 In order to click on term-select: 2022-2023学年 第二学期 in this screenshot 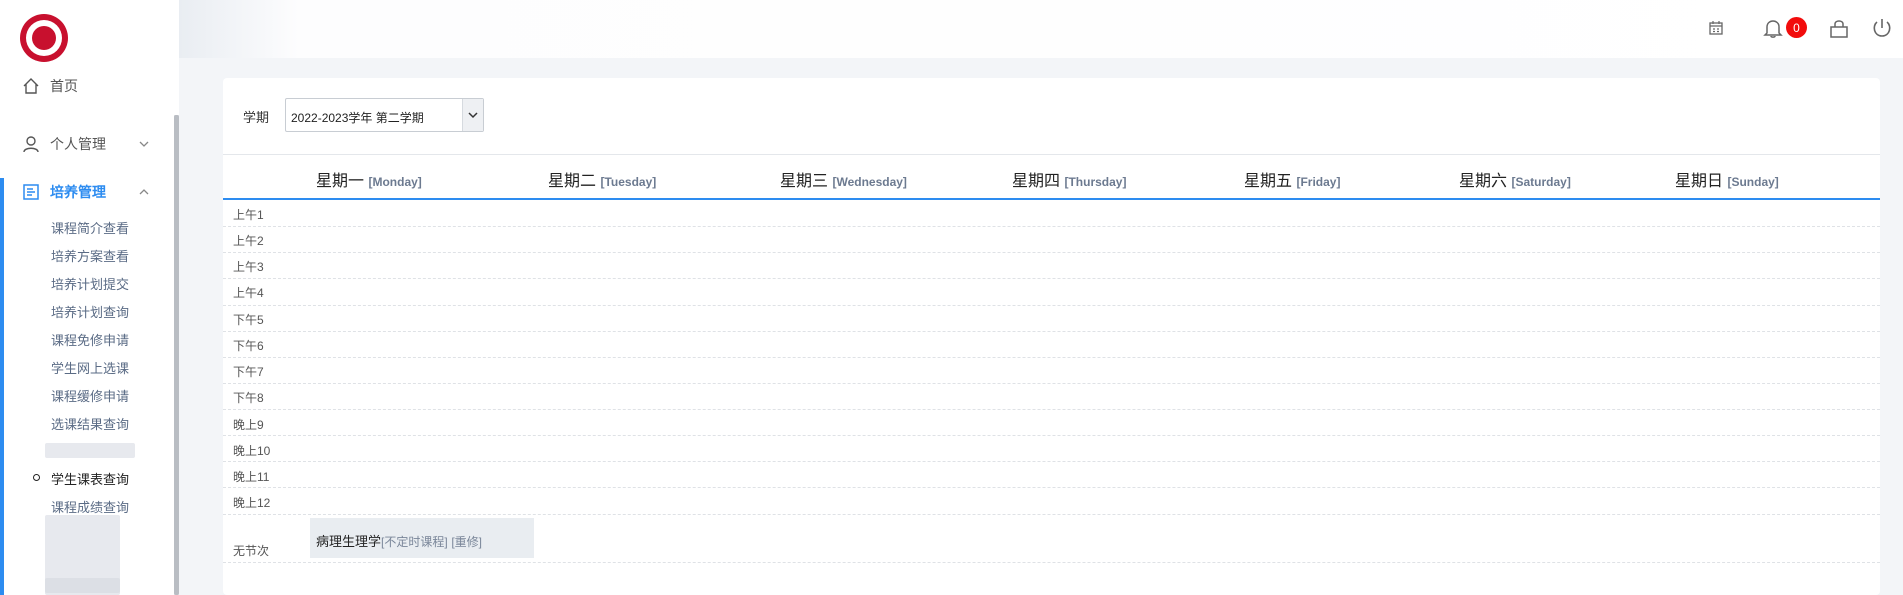, I will do `click(384, 115)`.